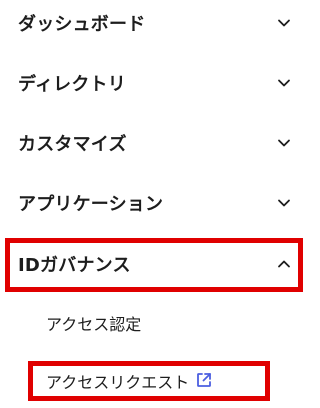 Image resolution: width=320 pixels, height=408 pixels. I want to click on chevron-up-icon, so click(284, 264).